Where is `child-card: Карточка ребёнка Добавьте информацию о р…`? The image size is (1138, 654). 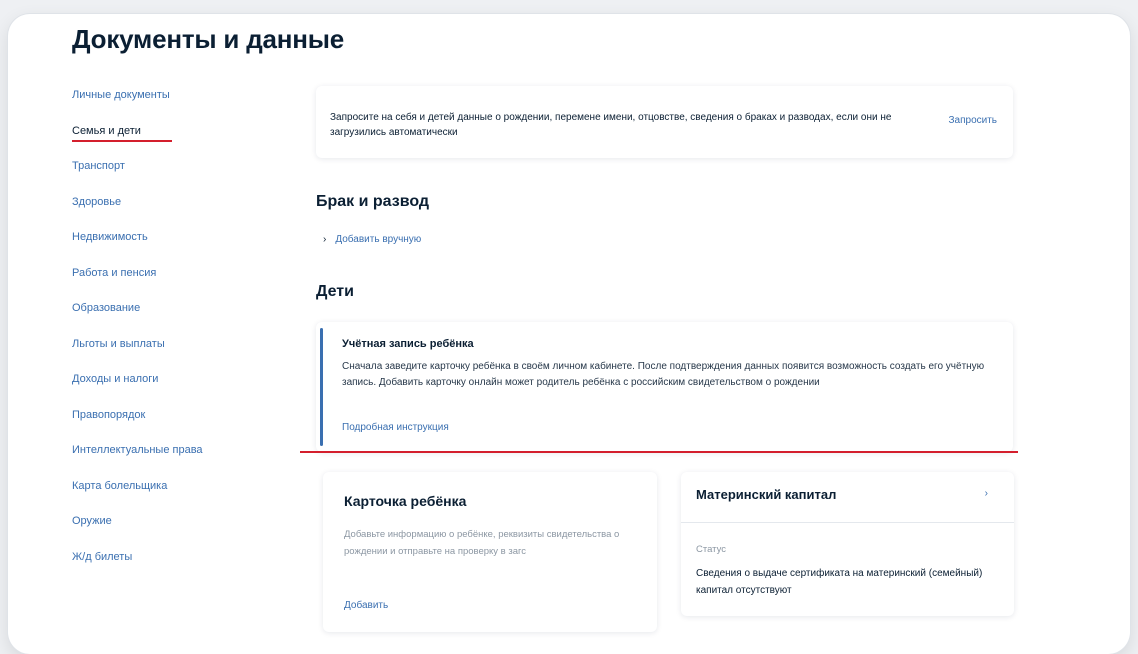 child-card: Карточка ребёнка Добавьте информацию о р… is located at coordinates (490, 552).